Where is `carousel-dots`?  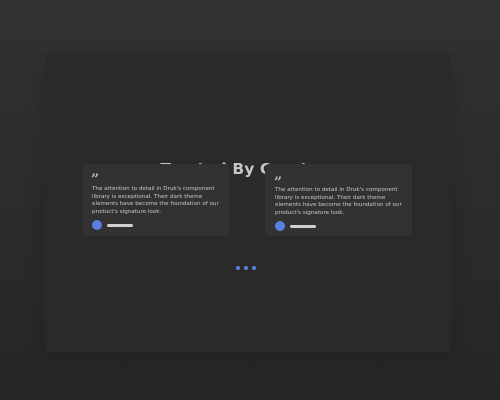
carousel-dots is located at coordinates (248, 268).